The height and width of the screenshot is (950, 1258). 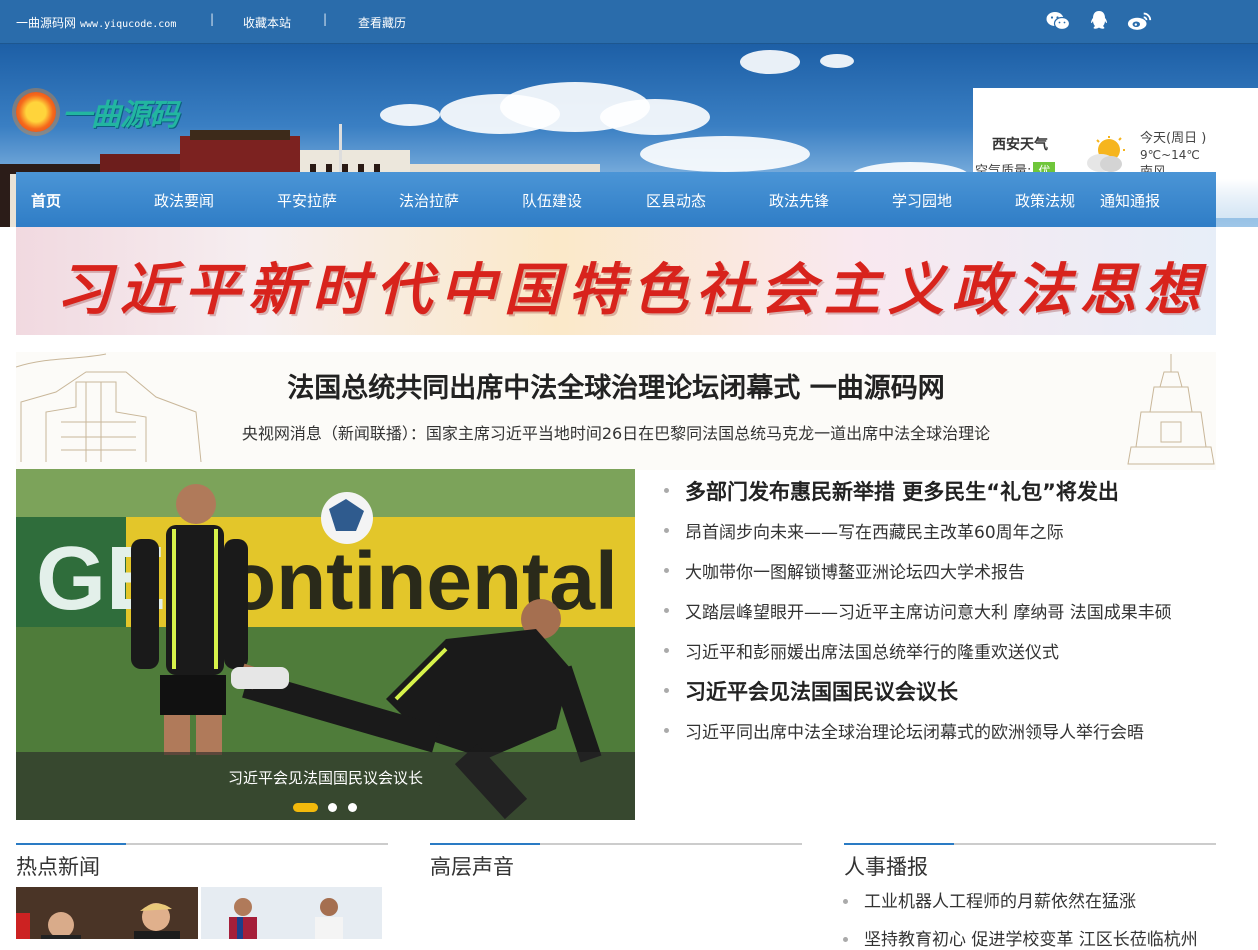 I want to click on weather-day: 今天(周日 ), so click(x=1173, y=138).